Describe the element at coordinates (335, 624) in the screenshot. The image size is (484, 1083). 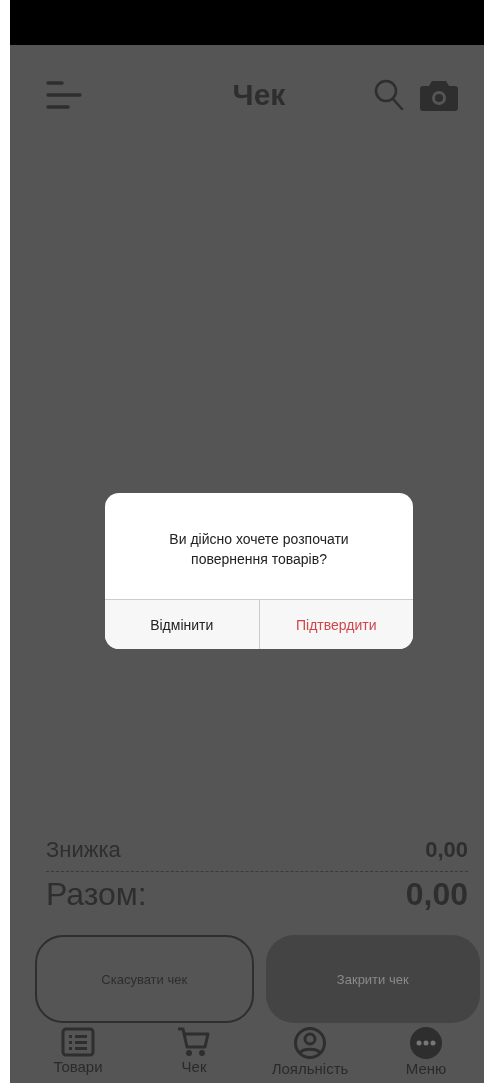
I see `confirm-button: Підтвердити` at that location.